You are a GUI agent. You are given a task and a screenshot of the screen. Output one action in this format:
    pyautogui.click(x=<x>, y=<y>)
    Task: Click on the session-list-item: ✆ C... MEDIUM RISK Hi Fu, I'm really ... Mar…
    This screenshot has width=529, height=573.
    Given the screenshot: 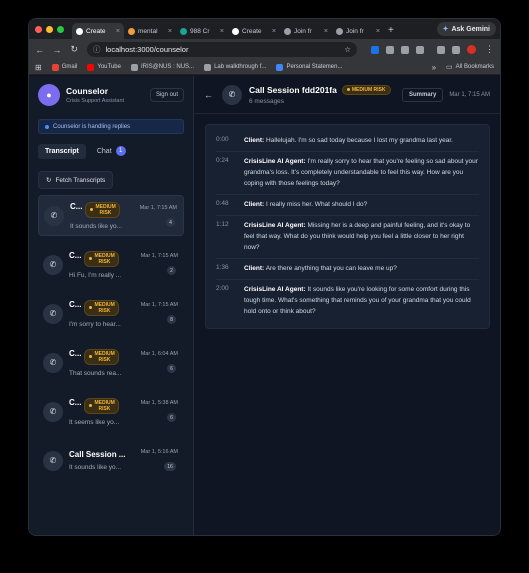 What is the action you would take?
    pyautogui.click(x=111, y=264)
    